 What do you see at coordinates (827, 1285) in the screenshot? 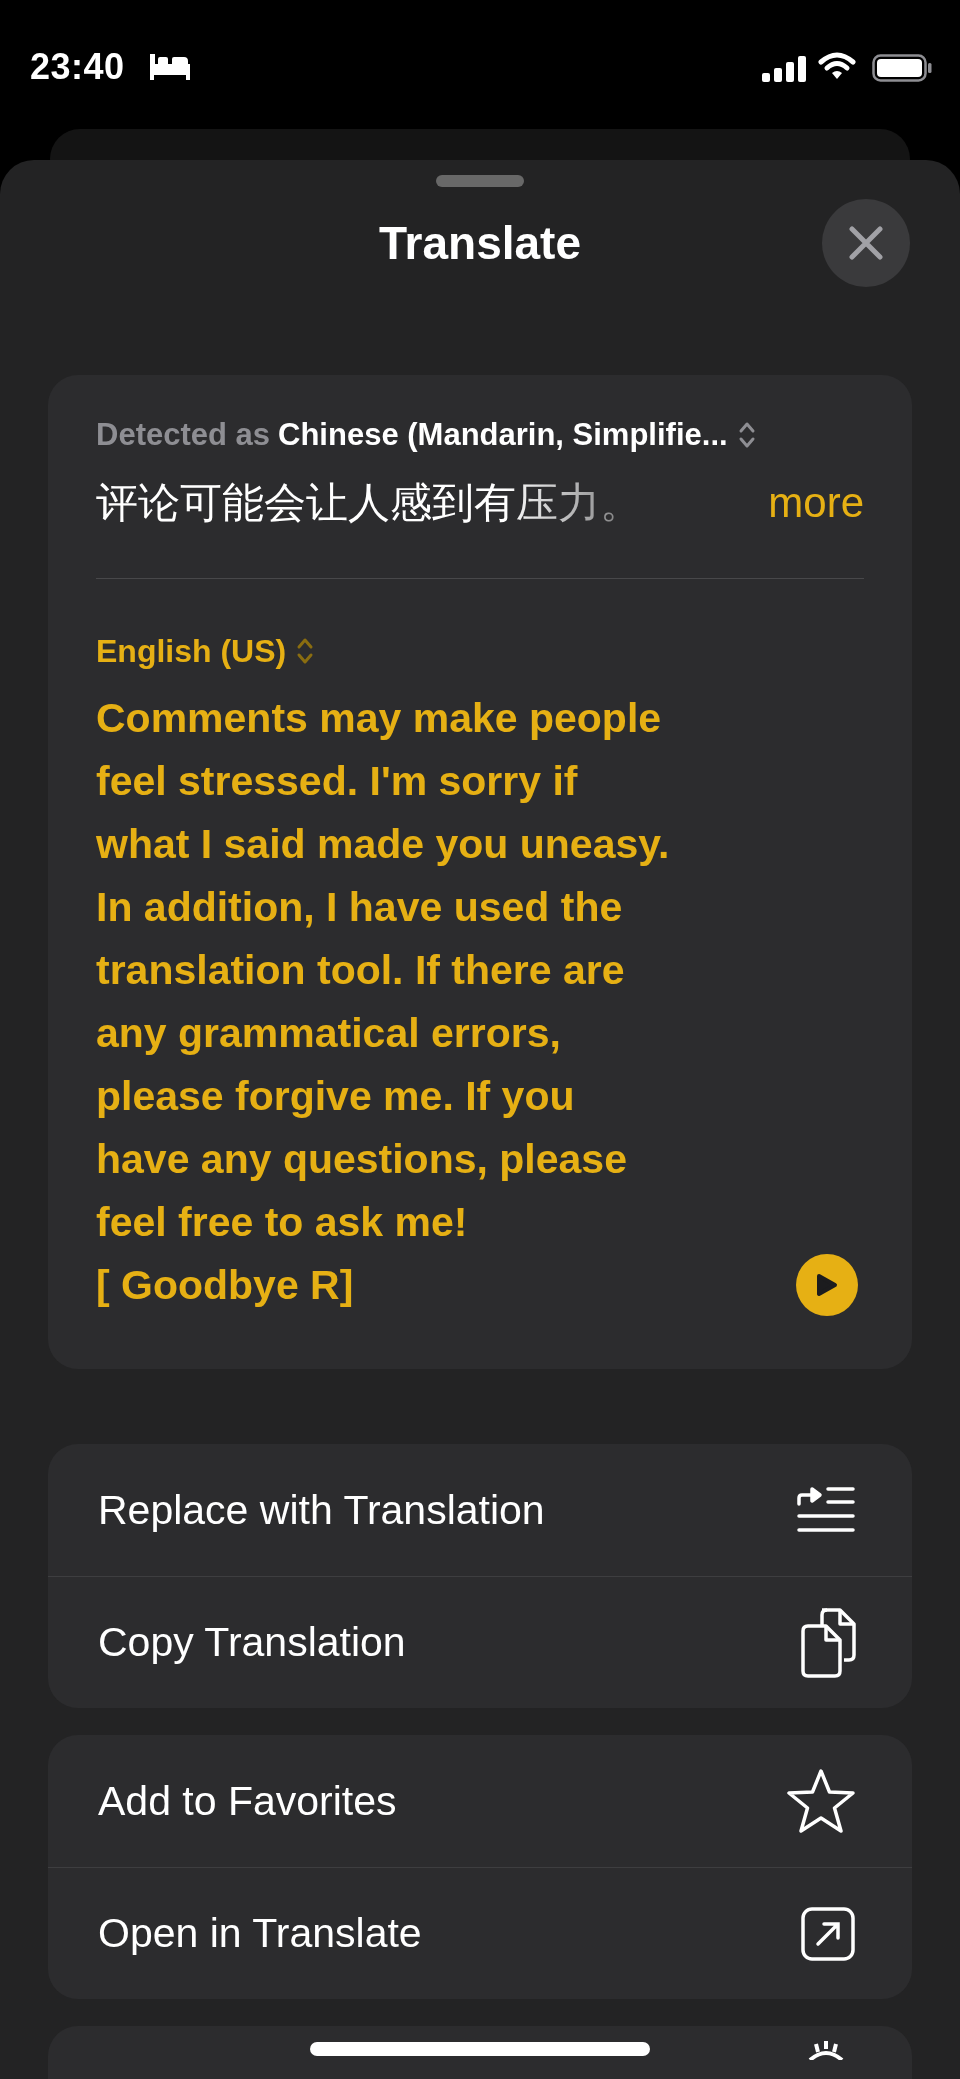
I see `play-icon` at bounding box center [827, 1285].